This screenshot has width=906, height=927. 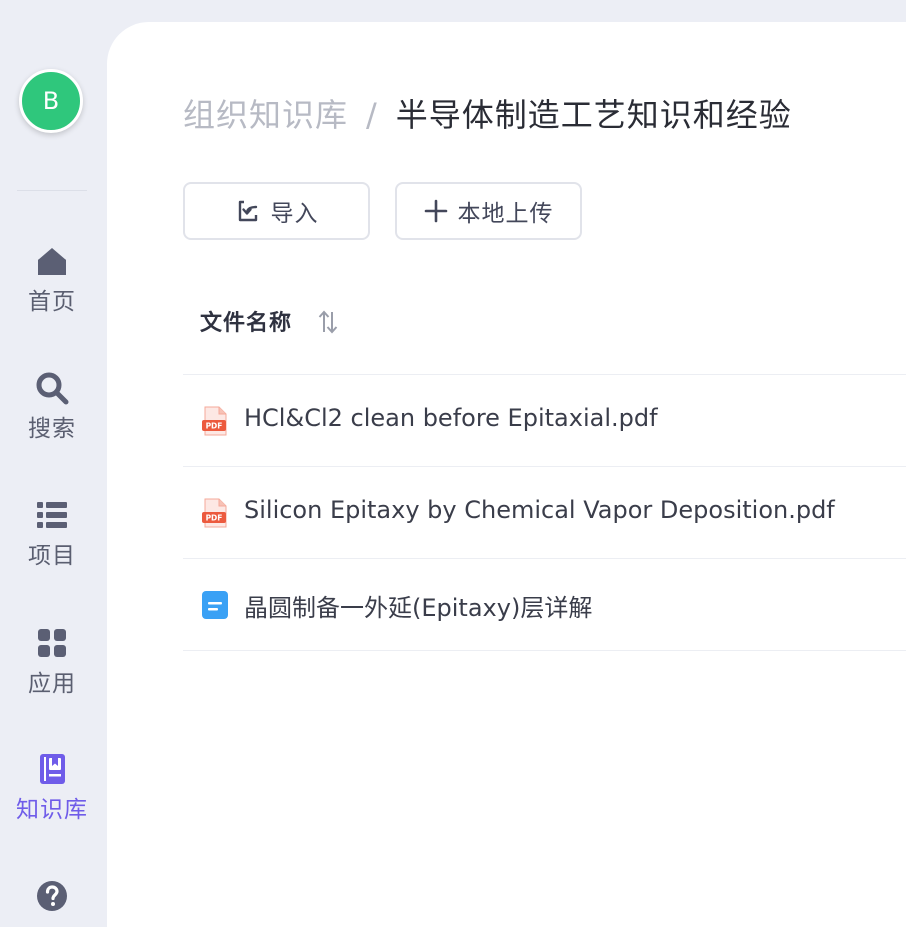 I want to click on column-header-filename: 文件名称, so click(x=246, y=323).